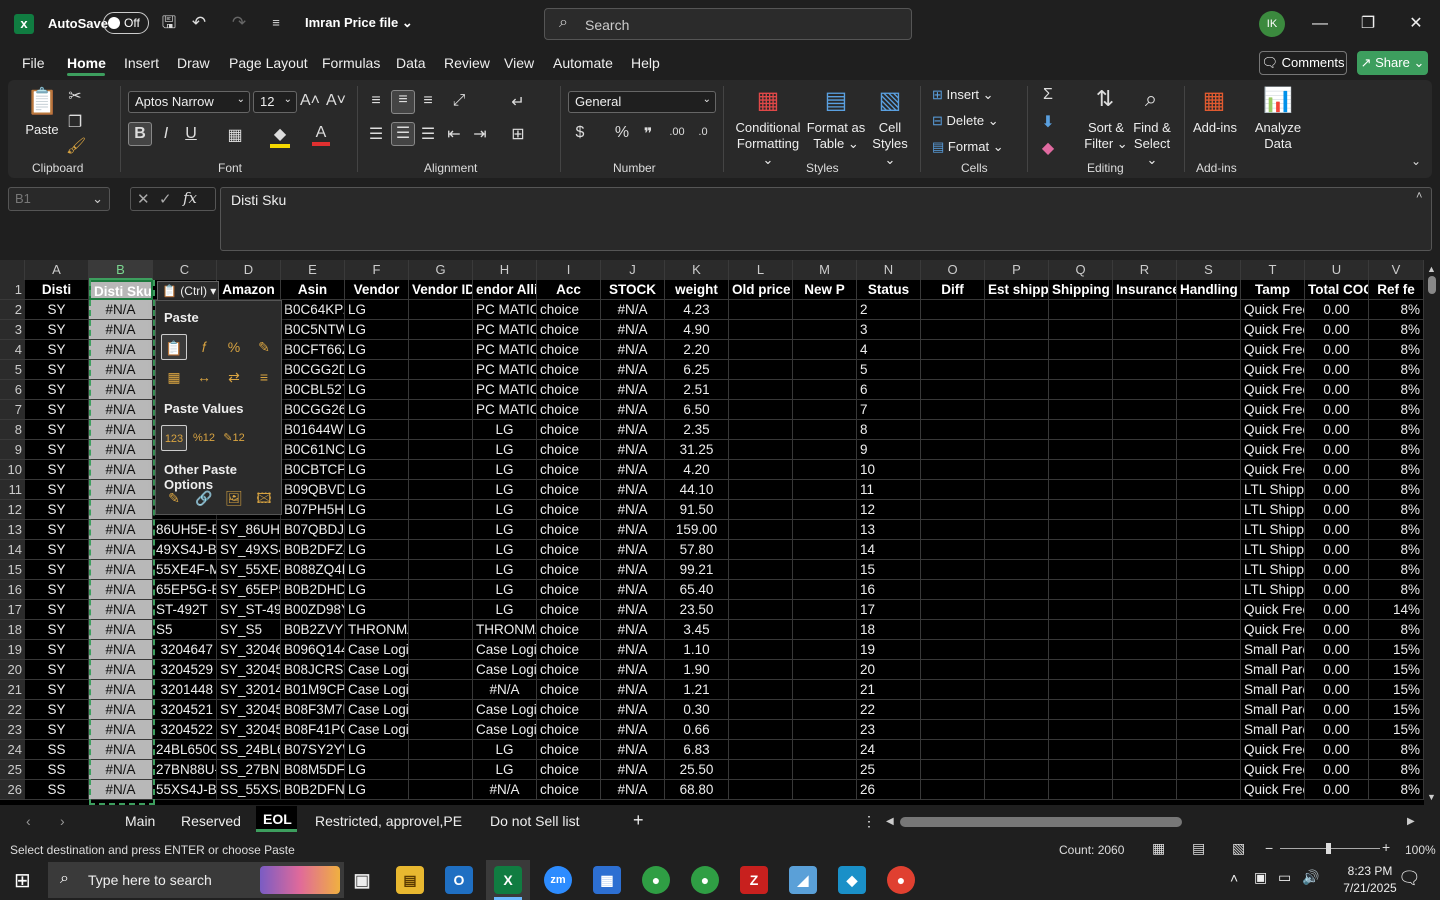 This screenshot has width=1440, height=900. I want to click on header-cell: Shipping, so click(1081, 290).